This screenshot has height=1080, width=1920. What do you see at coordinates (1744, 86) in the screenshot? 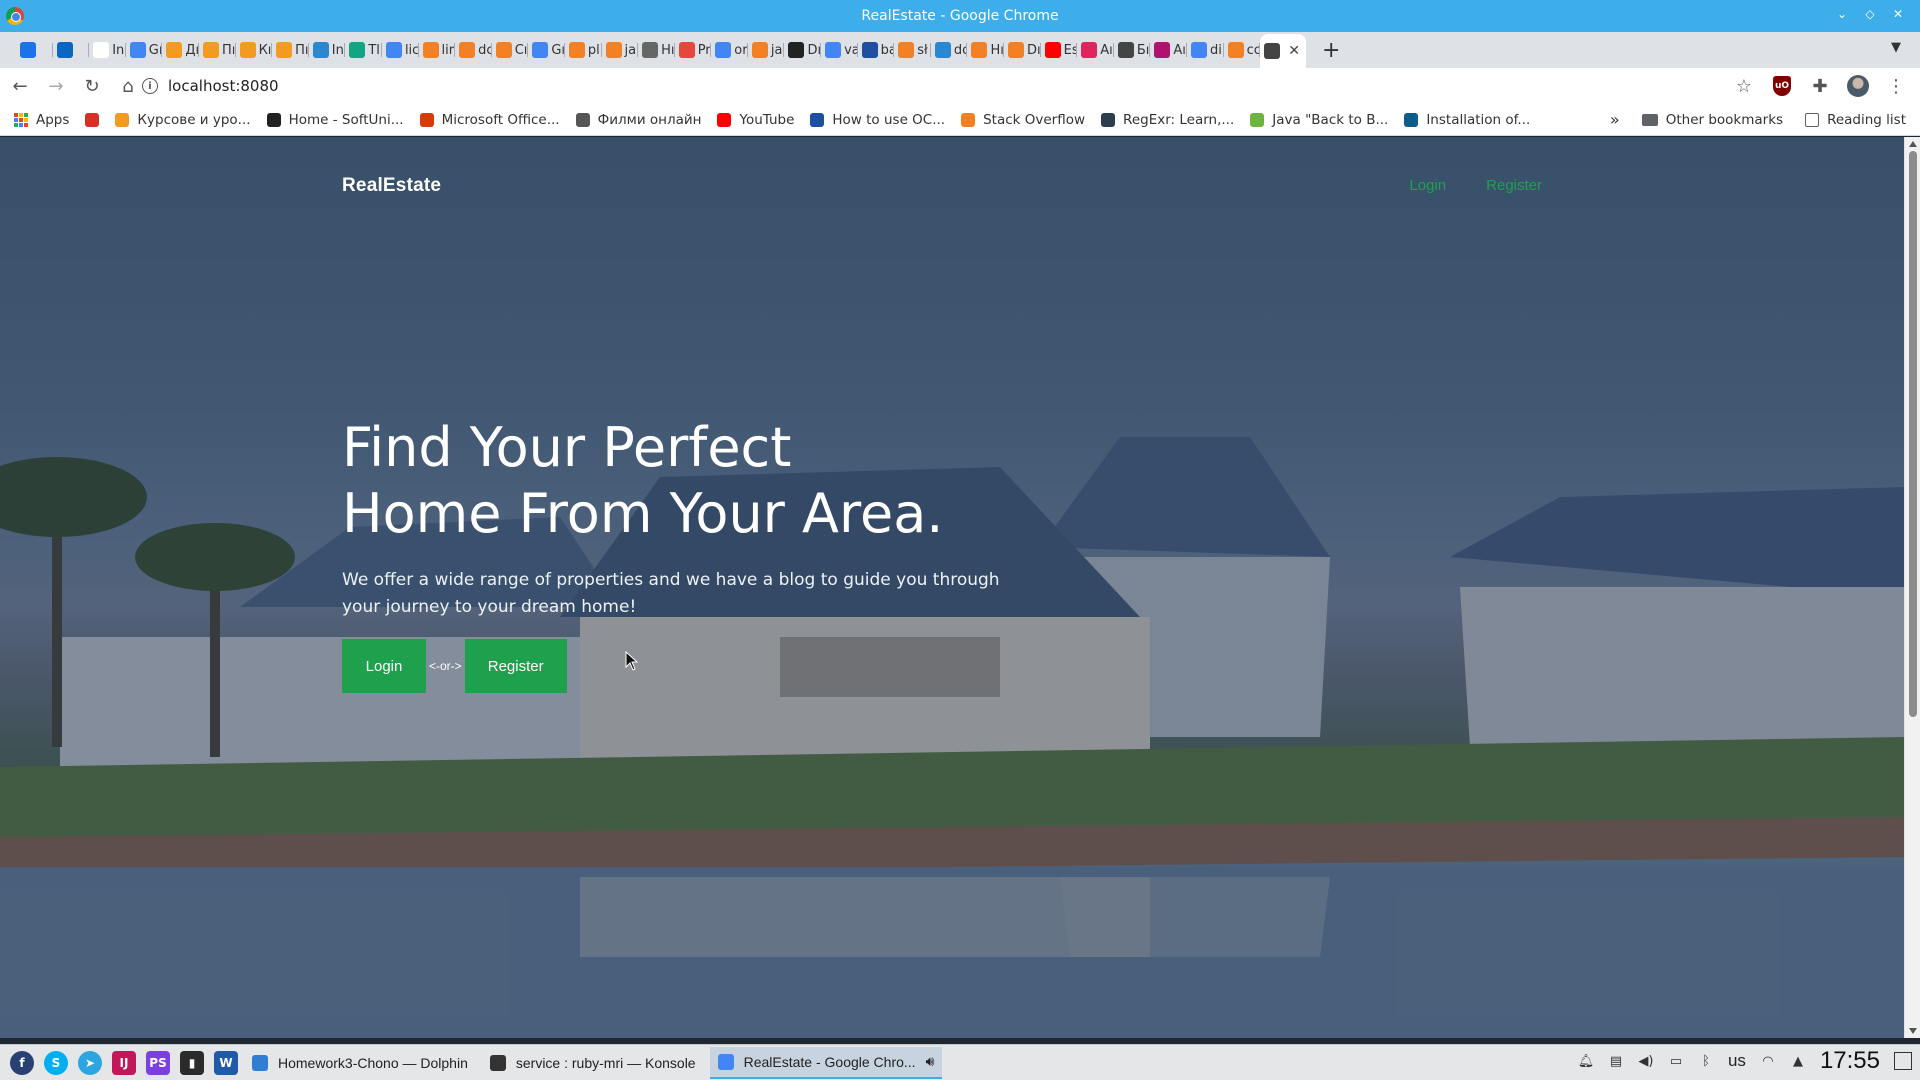
I see `bookmark-star-icon: ☆` at bounding box center [1744, 86].